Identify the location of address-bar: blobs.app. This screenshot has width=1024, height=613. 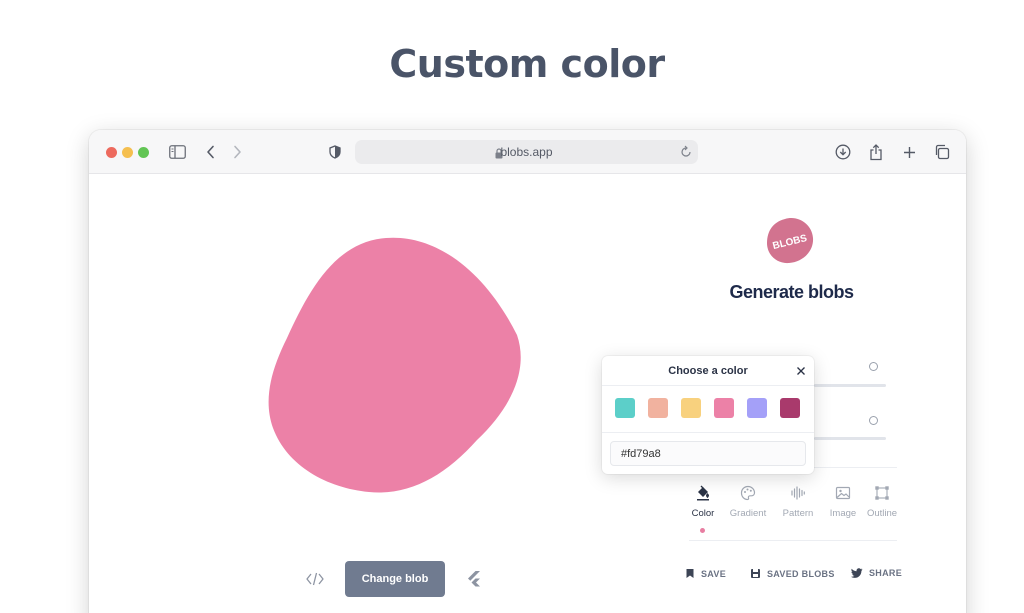
(526, 152).